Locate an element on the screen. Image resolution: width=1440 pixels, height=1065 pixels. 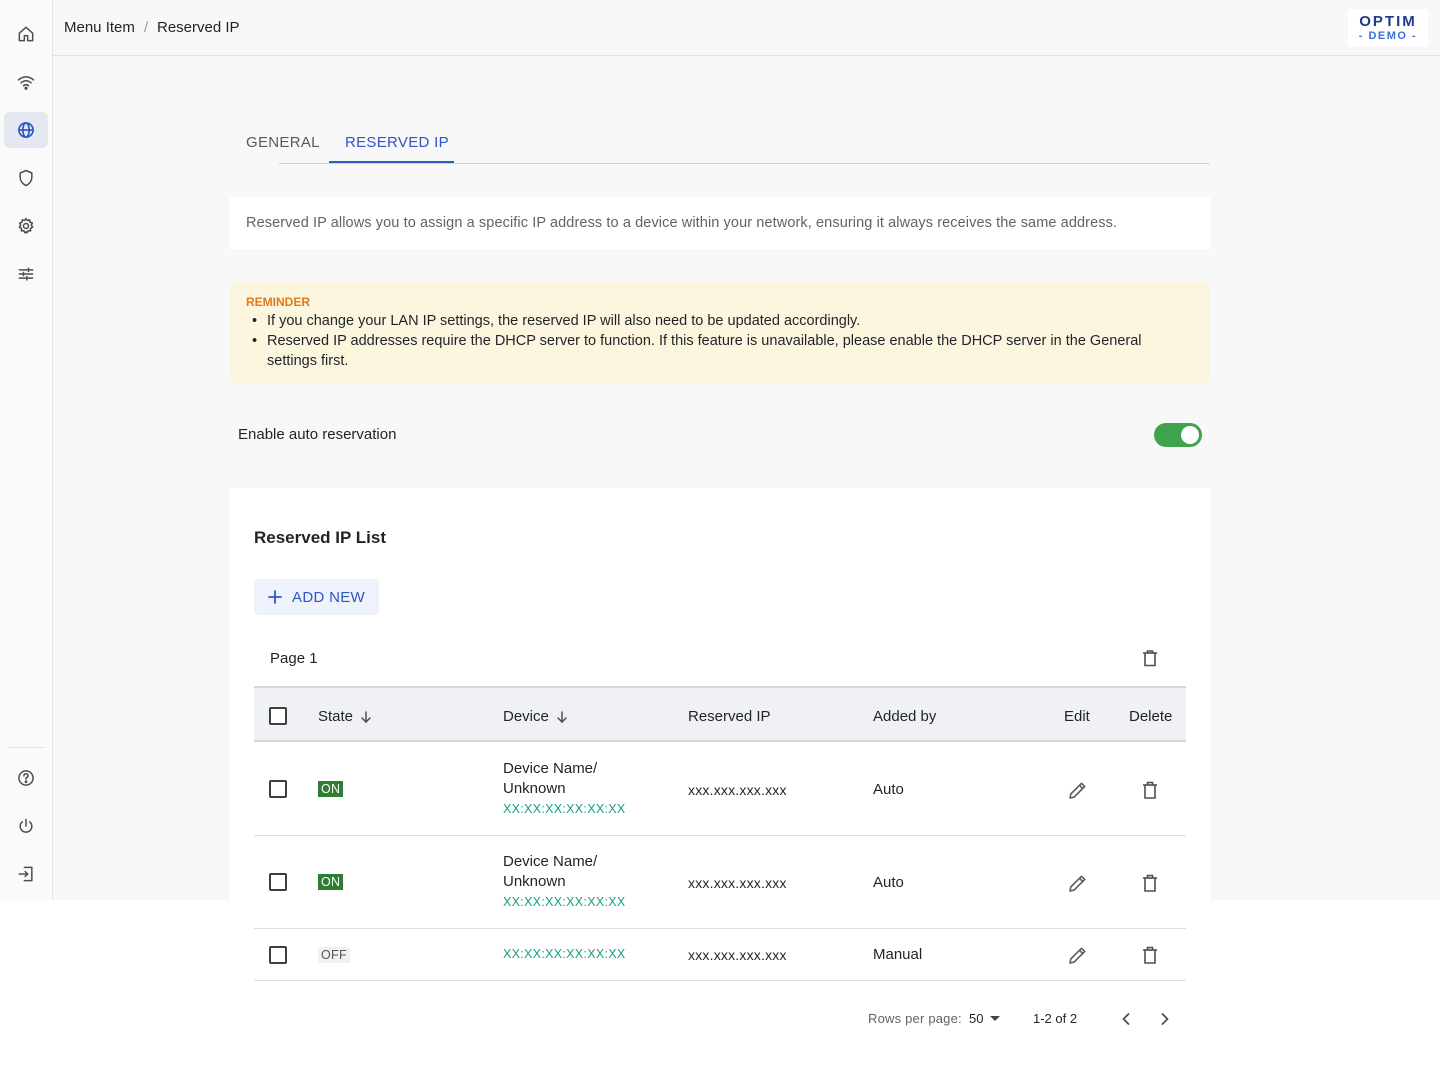
sidebar-item-wifi is located at coordinates (26, 82).